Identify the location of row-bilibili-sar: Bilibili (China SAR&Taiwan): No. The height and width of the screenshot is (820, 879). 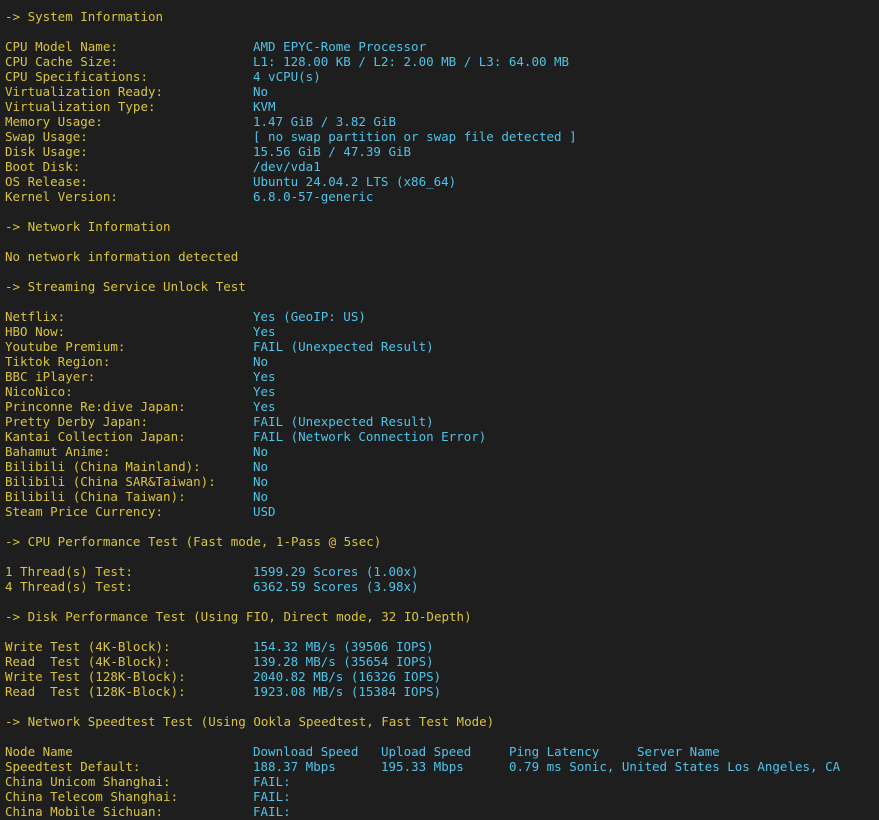
(137, 481).